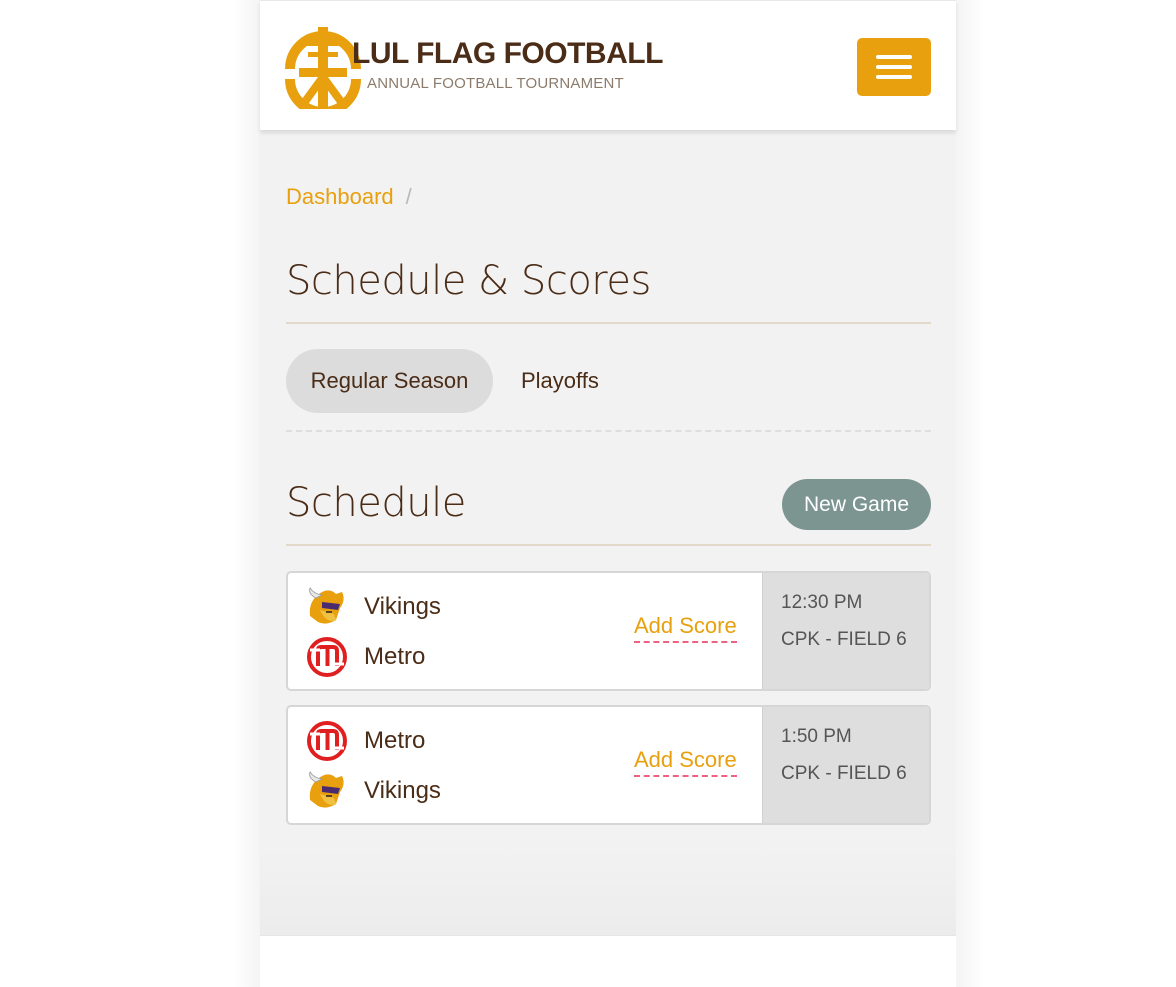 This screenshot has height=987, width=1176. I want to click on breadcrumb: Dashboard /, so click(349, 197).